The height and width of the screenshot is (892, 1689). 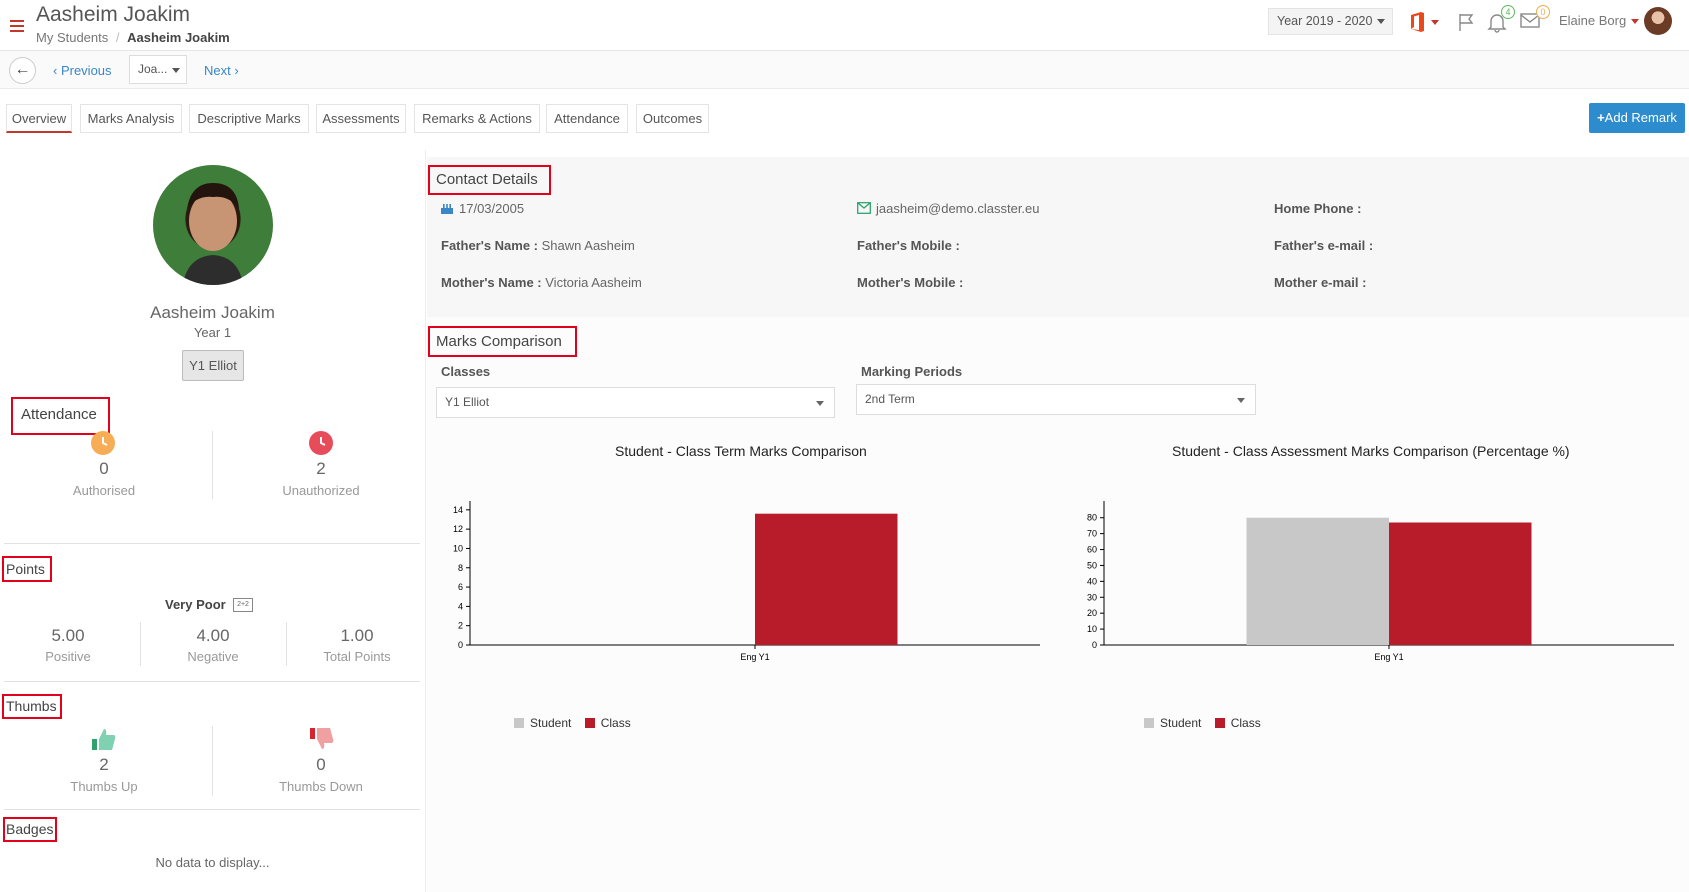 I want to click on fathers-name: Father's Name : Shawn Aasheim, so click(x=538, y=245).